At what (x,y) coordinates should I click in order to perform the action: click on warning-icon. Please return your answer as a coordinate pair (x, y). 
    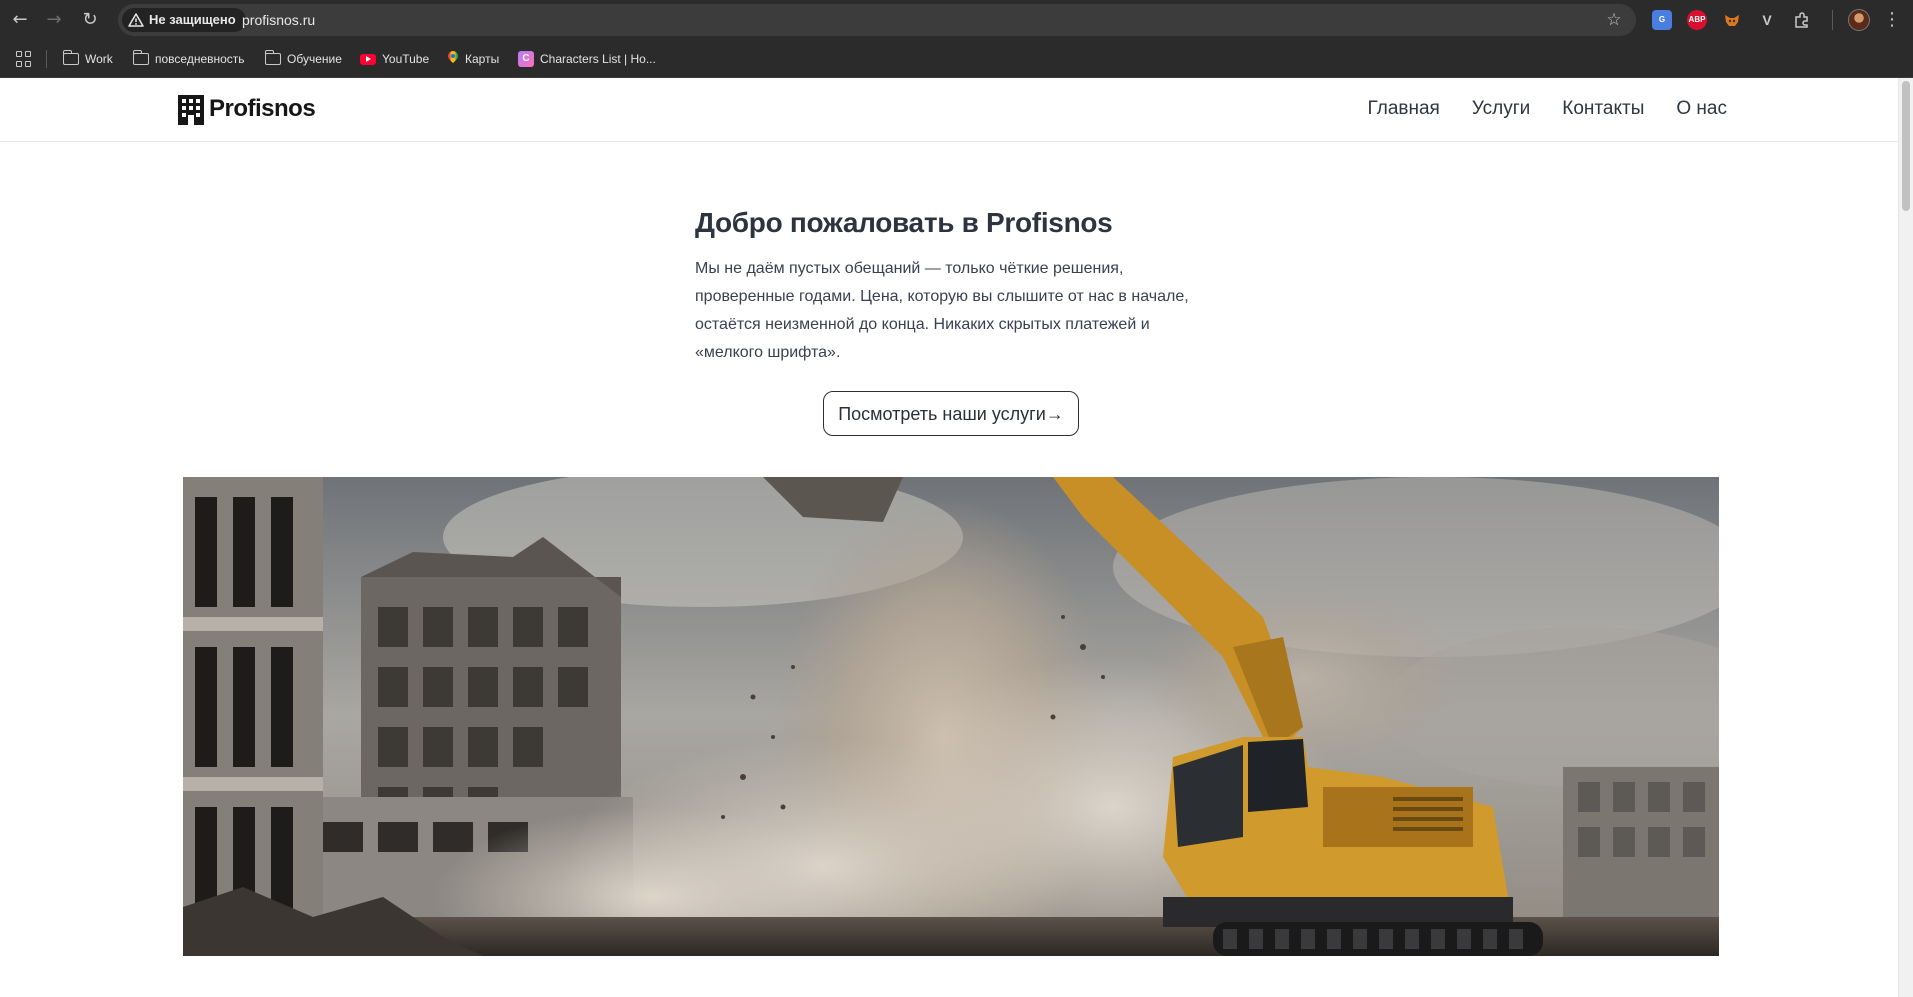
    Looking at the image, I should click on (136, 20).